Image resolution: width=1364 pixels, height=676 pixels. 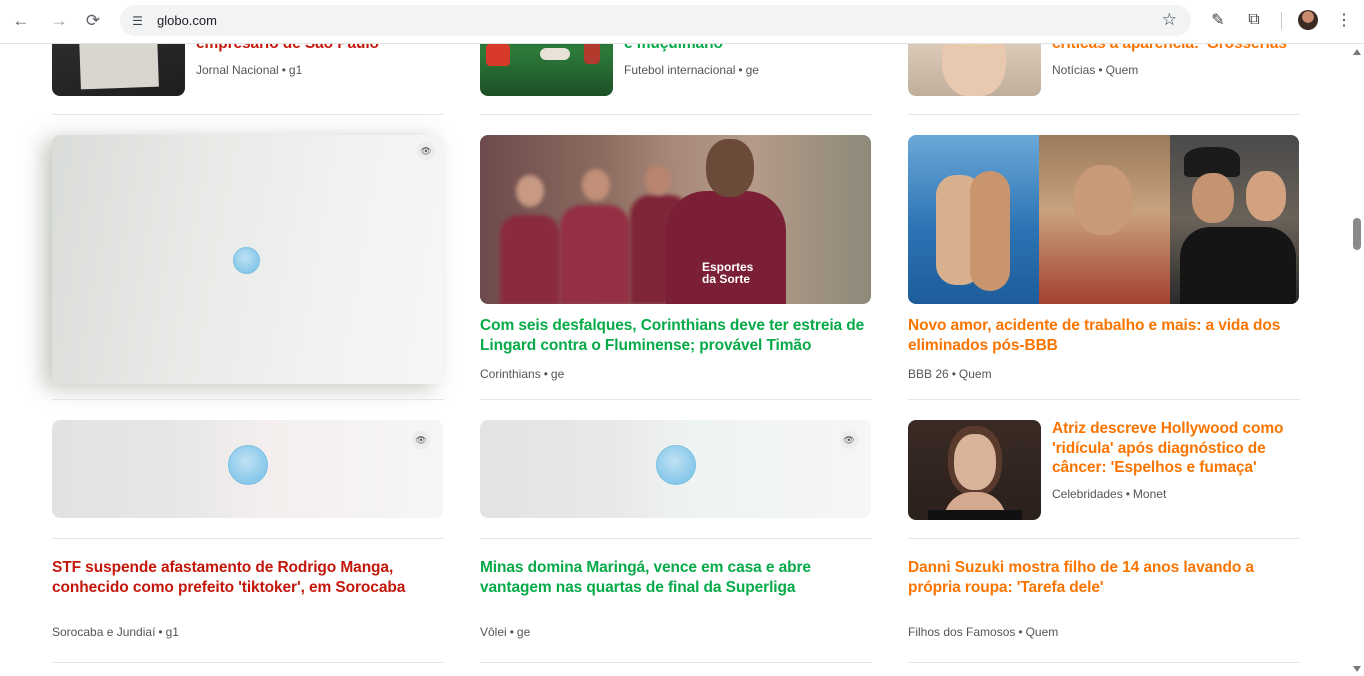 What do you see at coordinates (1357, 360) in the screenshot?
I see `scrollbar` at bounding box center [1357, 360].